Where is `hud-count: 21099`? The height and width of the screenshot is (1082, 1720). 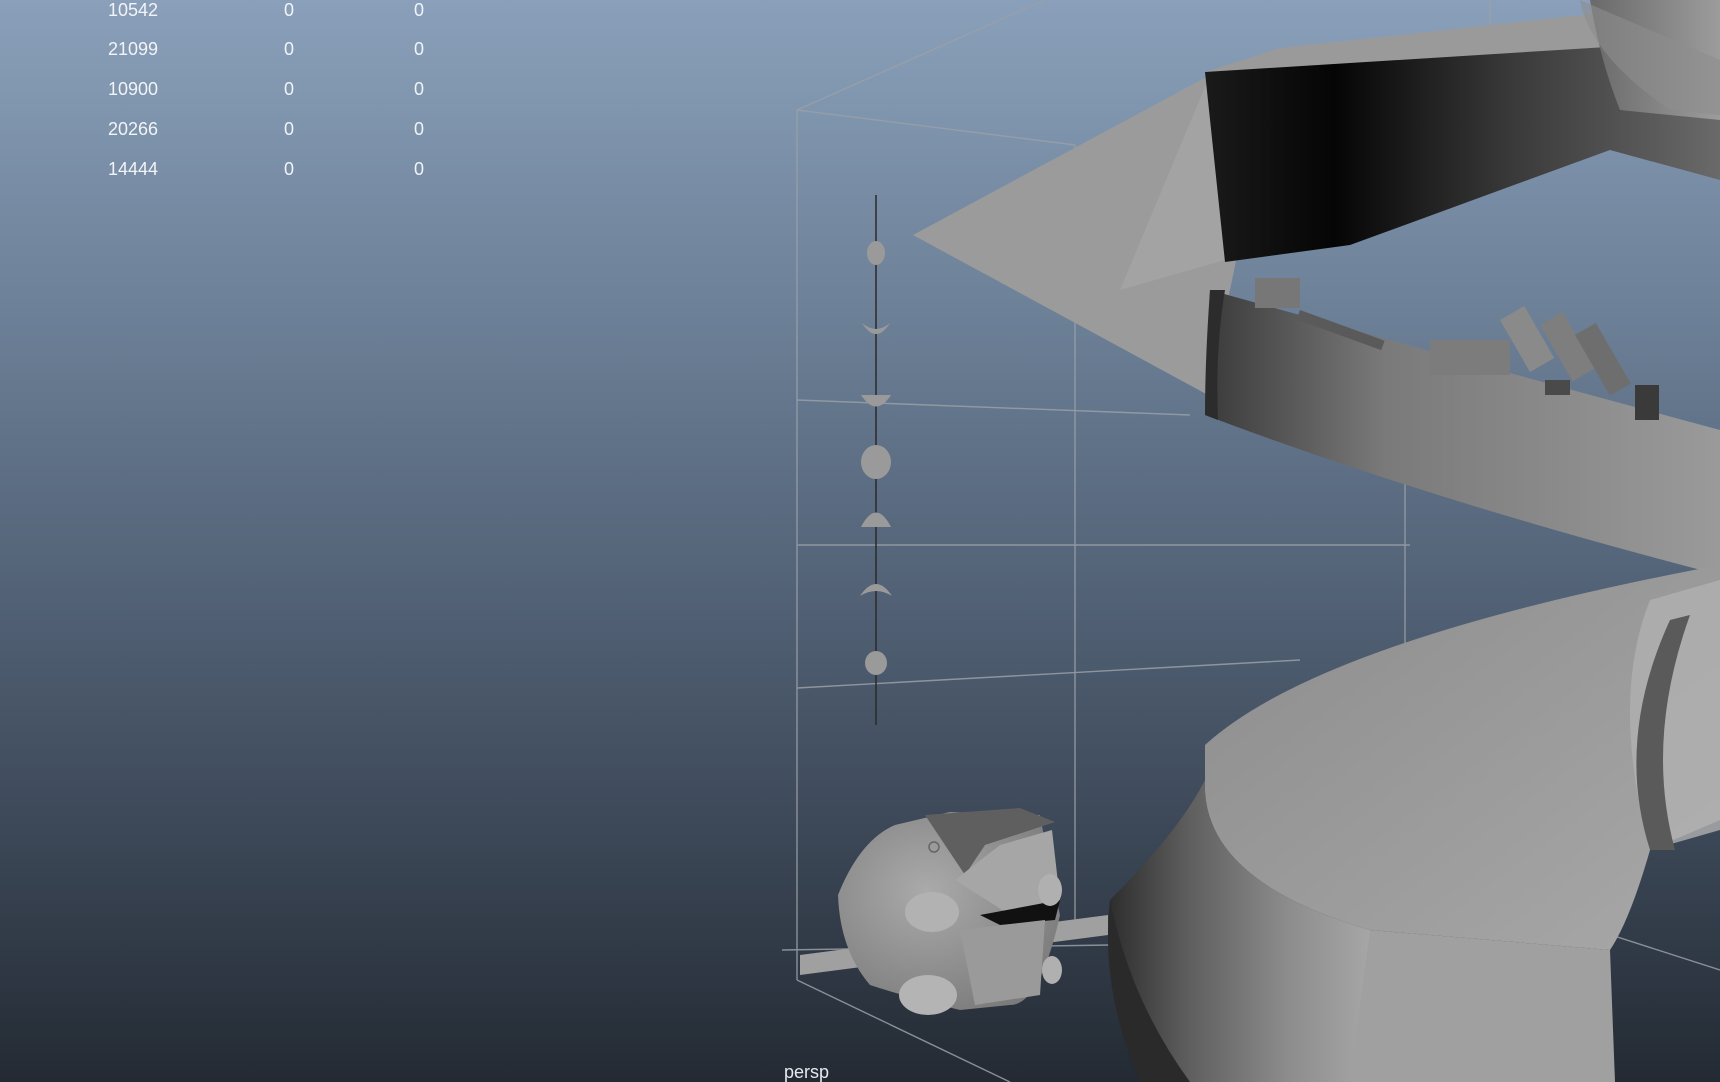 hud-count: 21099 is located at coordinates (132, 49).